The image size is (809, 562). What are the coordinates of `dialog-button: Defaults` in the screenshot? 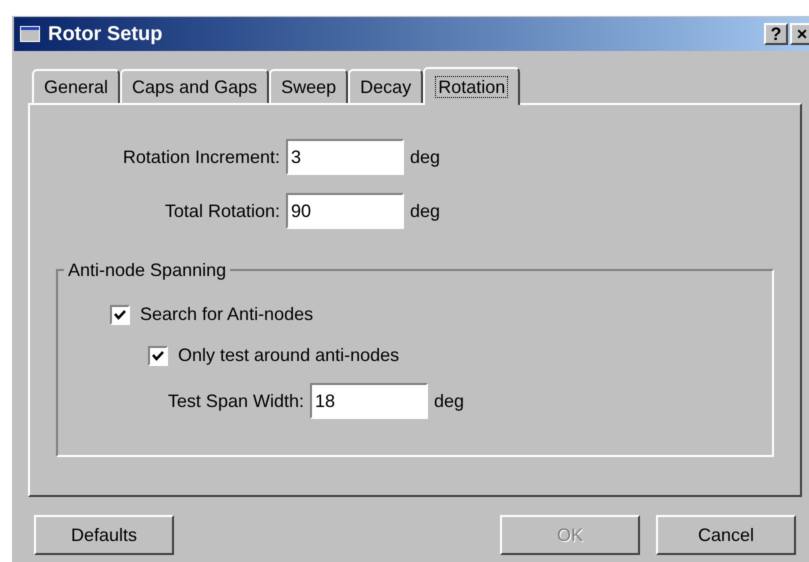 It's located at (104, 535).